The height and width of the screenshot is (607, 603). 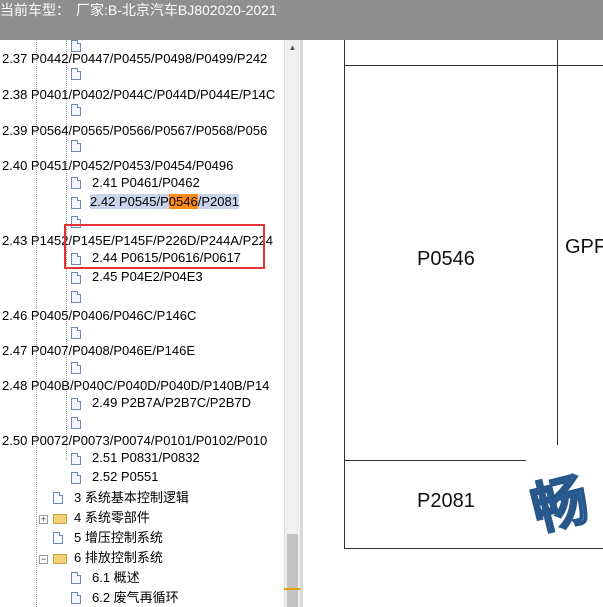 What do you see at coordinates (218, 201) in the screenshot?
I see `selected-label-suffix: /P2081` at bounding box center [218, 201].